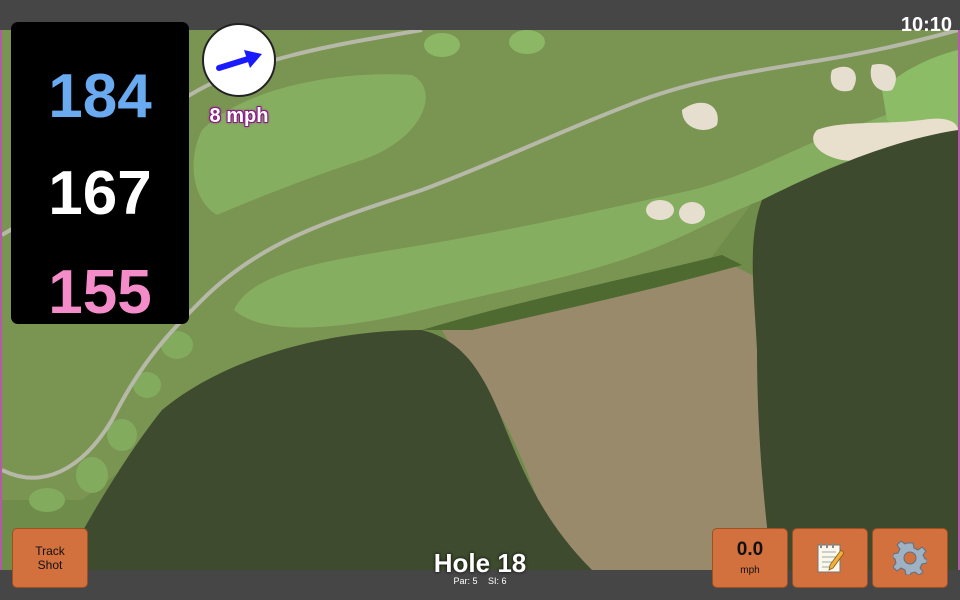  I want to click on stroke-index-label: SI: 6, so click(497, 581).